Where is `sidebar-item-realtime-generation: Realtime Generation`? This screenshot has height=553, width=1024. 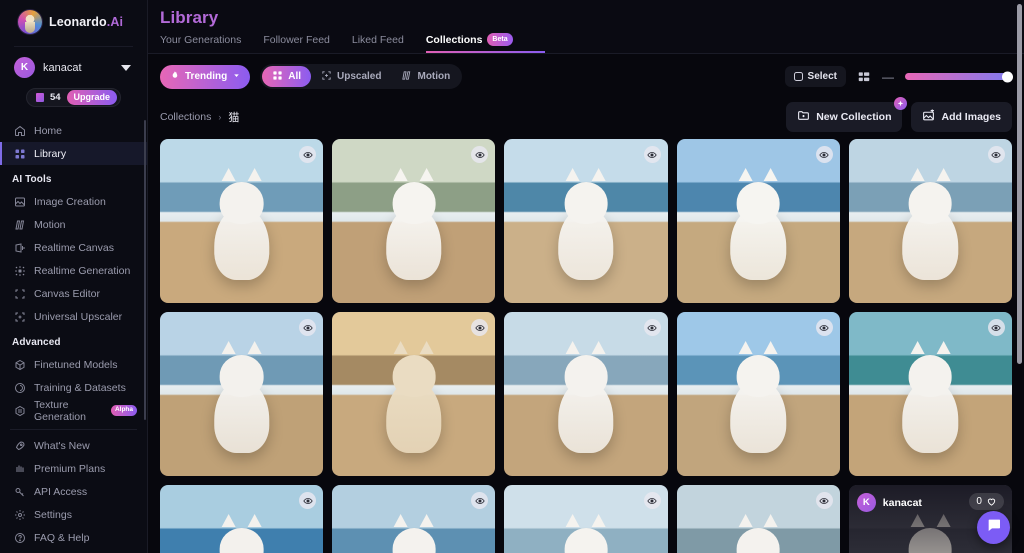 sidebar-item-realtime-generation: Realtime Generation is located at coordinates (73, 270).